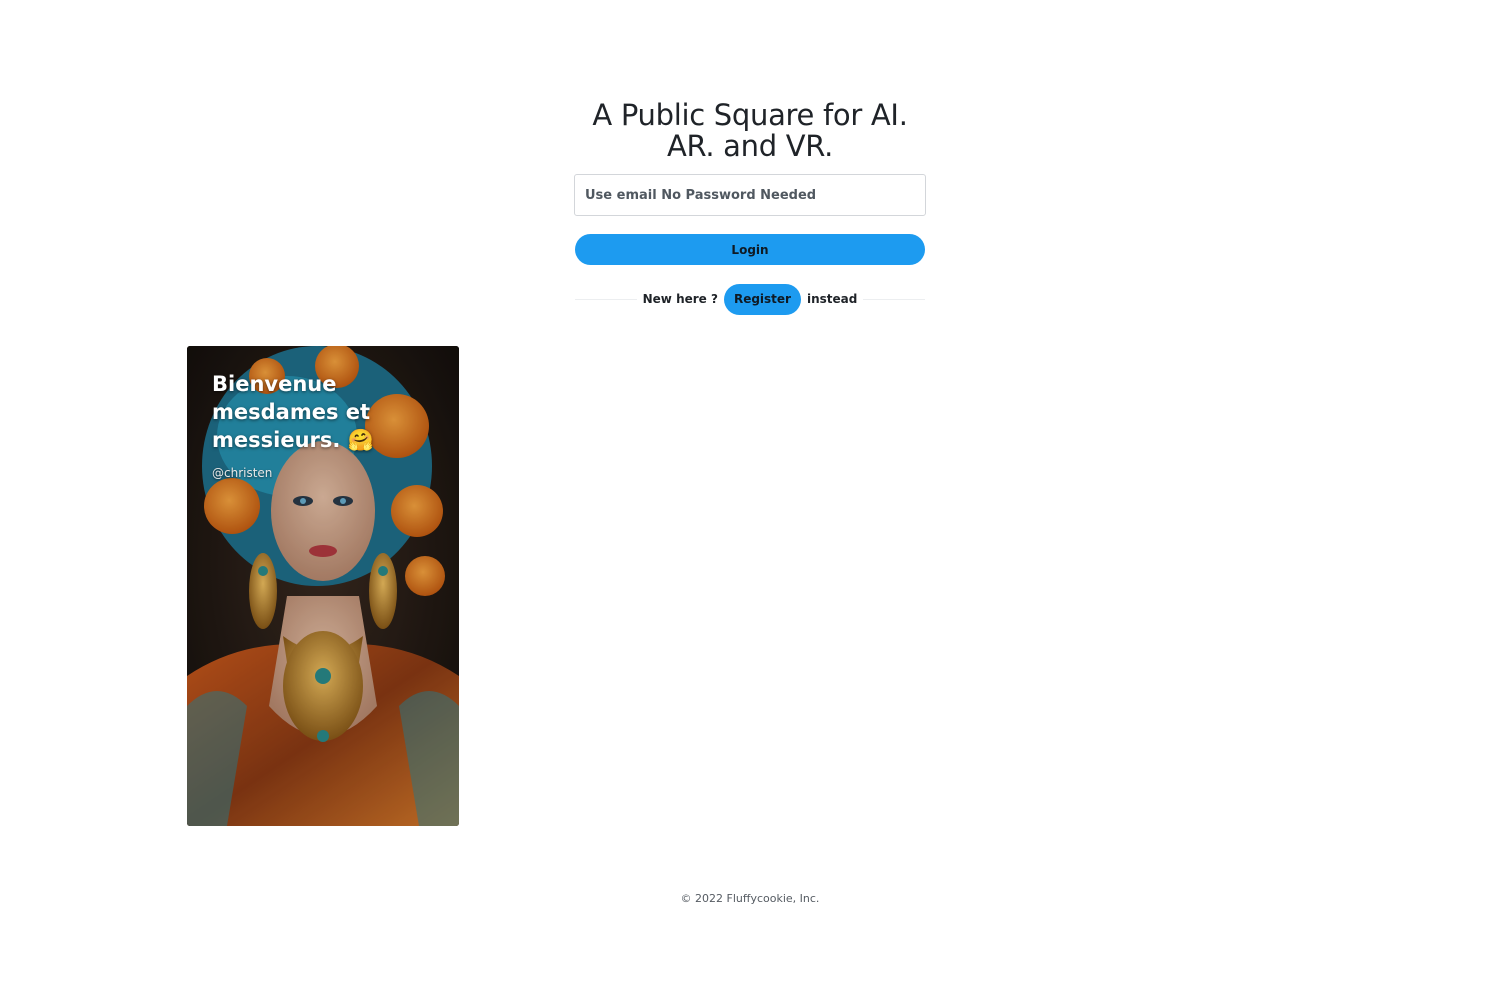 This screenshot has width=1500, height=1000. What do you see at coordinates (680, 299) in the screenshot?
I see `new-here-text: New here ?` at bounding box center [680, 299].